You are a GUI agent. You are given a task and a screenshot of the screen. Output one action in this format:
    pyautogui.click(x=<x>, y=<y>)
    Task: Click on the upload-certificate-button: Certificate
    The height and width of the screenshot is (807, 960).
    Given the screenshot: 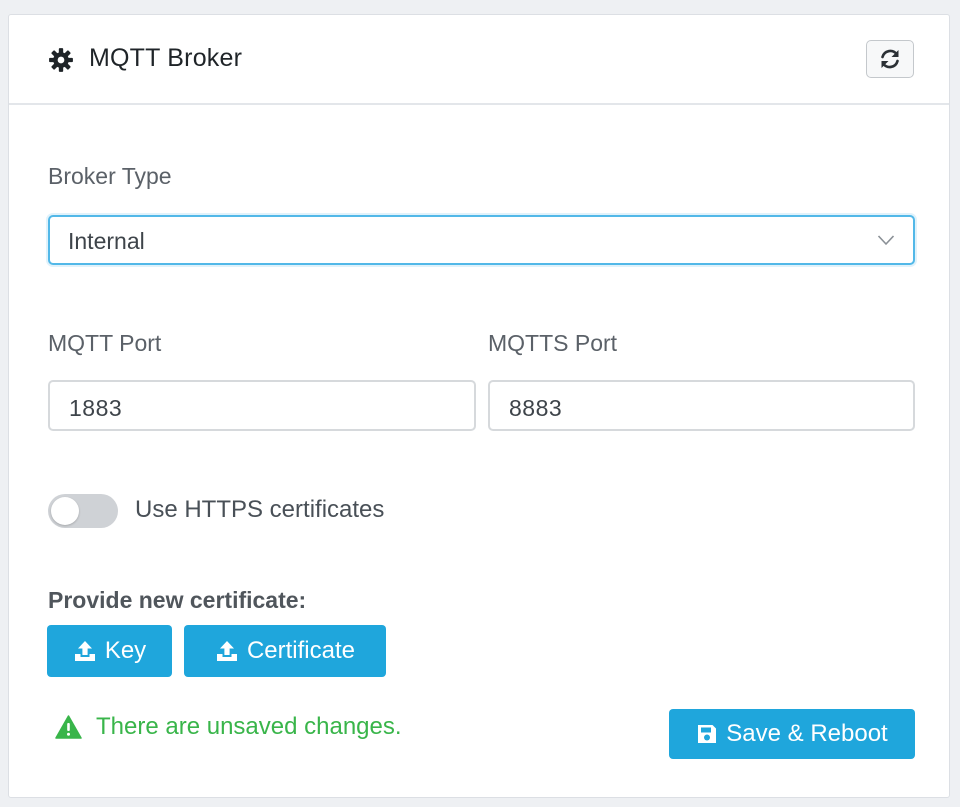 What is the action you would take?
    pyautogui.click(x=285, y=651)
    